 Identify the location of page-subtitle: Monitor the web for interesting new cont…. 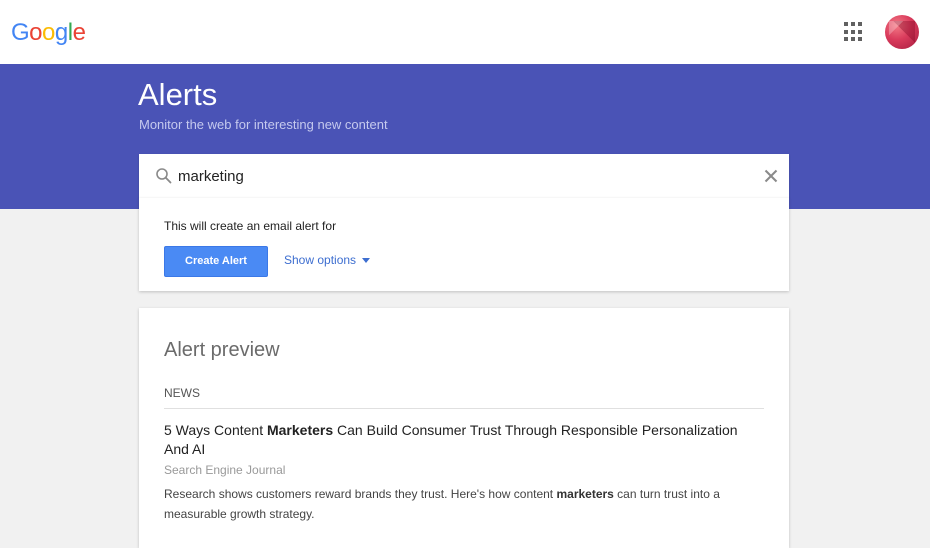
(263, 124).